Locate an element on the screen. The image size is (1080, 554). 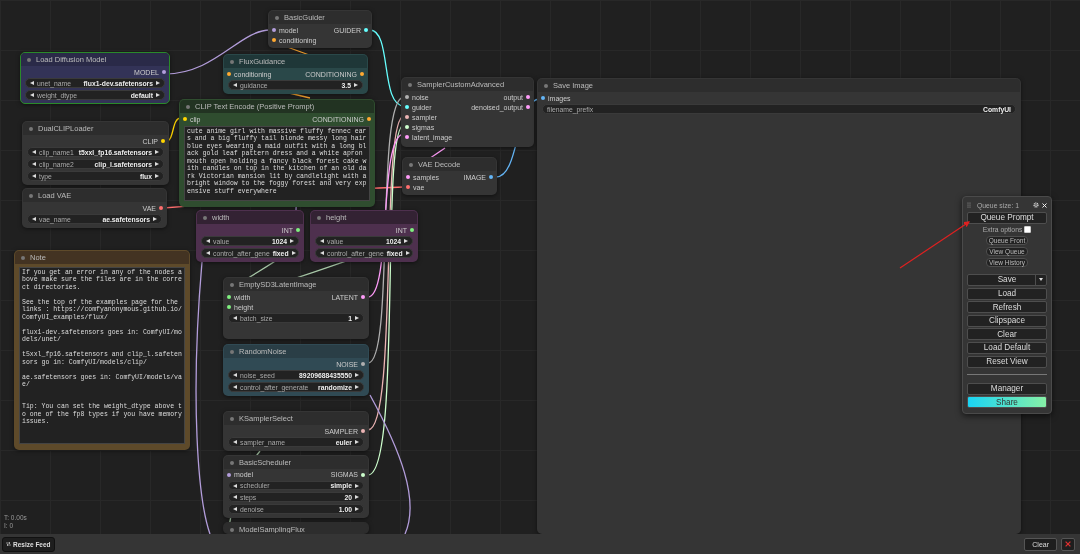
extra-options-checkbox is located at coordinates (1028, 230).